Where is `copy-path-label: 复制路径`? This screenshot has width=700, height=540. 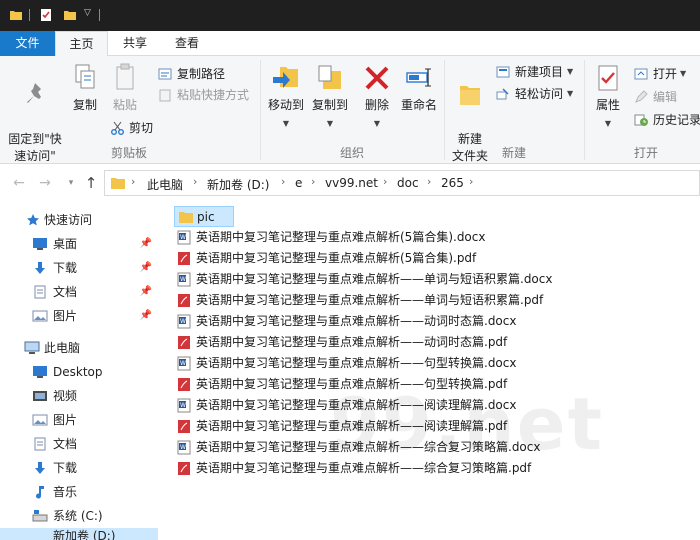
copy-path-label: 复制路径 is located at coordinates (201, 74).